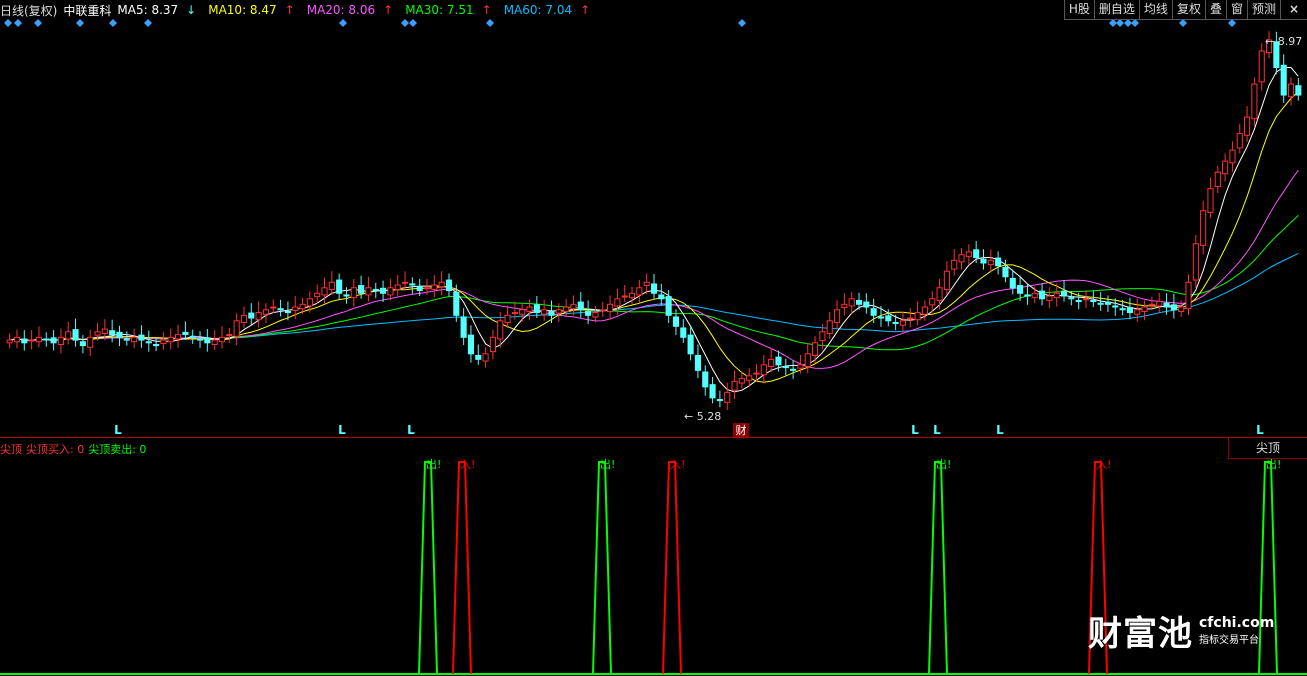 This screenshot has width=1307, height=676. What do you see at coordinates (433, 464) in the screenshot?
I see `sell-signal-label: 出!` at bounding box center [433, 464].